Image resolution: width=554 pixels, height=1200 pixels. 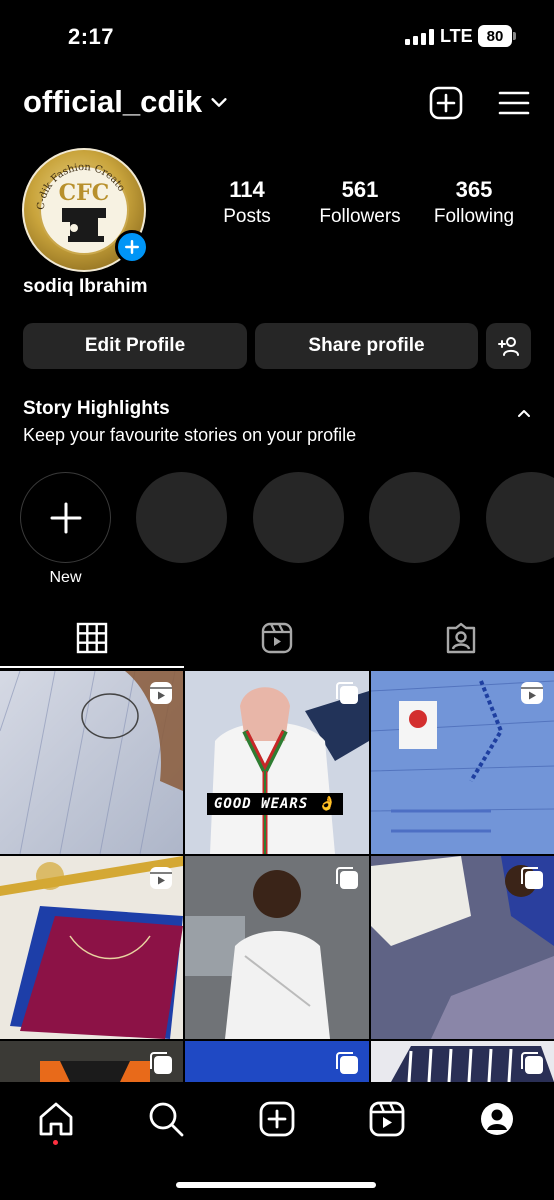 What do you see at coordinates (65, 577) in the screenshot?
I see `new-highlight-label: New` at bounding box center [65, 577].